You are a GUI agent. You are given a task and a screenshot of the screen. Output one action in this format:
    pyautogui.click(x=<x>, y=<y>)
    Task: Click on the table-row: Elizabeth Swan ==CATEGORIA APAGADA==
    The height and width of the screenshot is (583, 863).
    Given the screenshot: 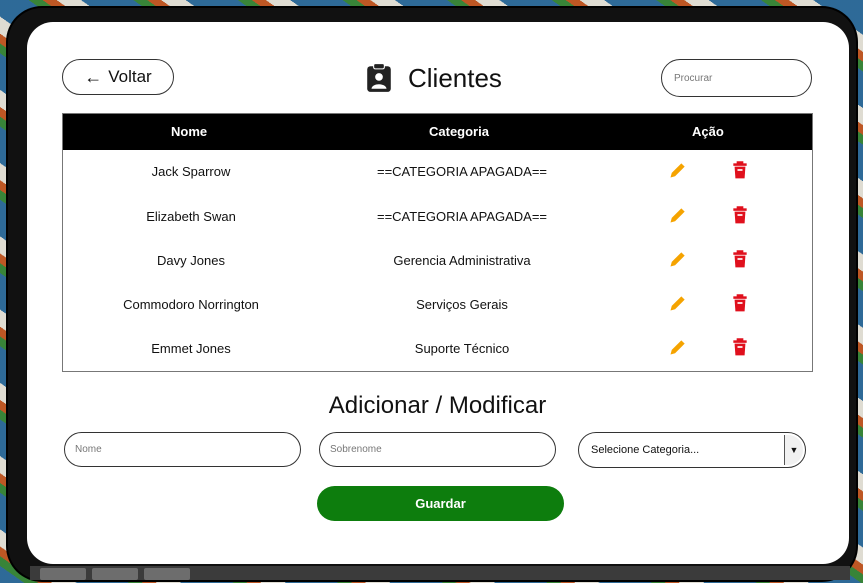 What is the action you would take?
    pyautogui.click(x=437, y=217)
    